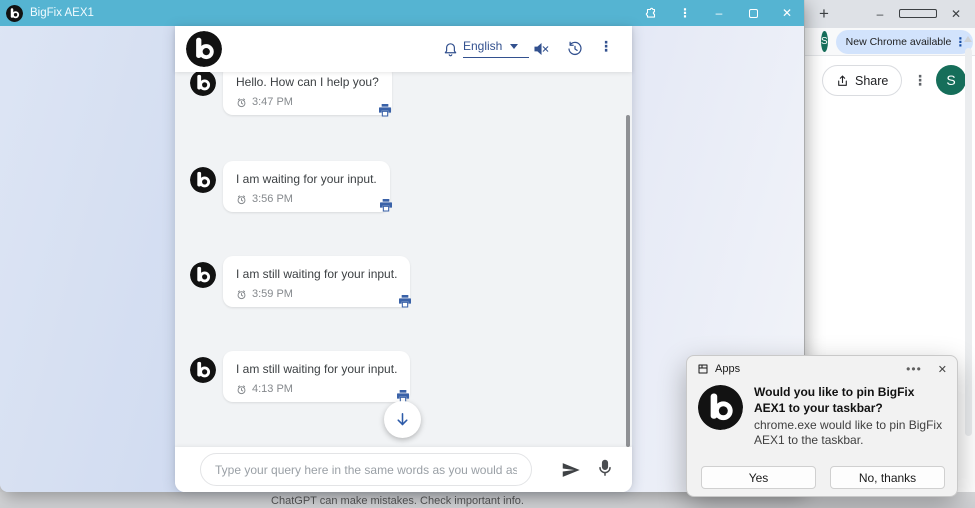 This screenshot has width=975, height=508. What do you see at coordinates (606, 469) in the screenshot?
I see `microphone-button` at bounding box center [606, 469].